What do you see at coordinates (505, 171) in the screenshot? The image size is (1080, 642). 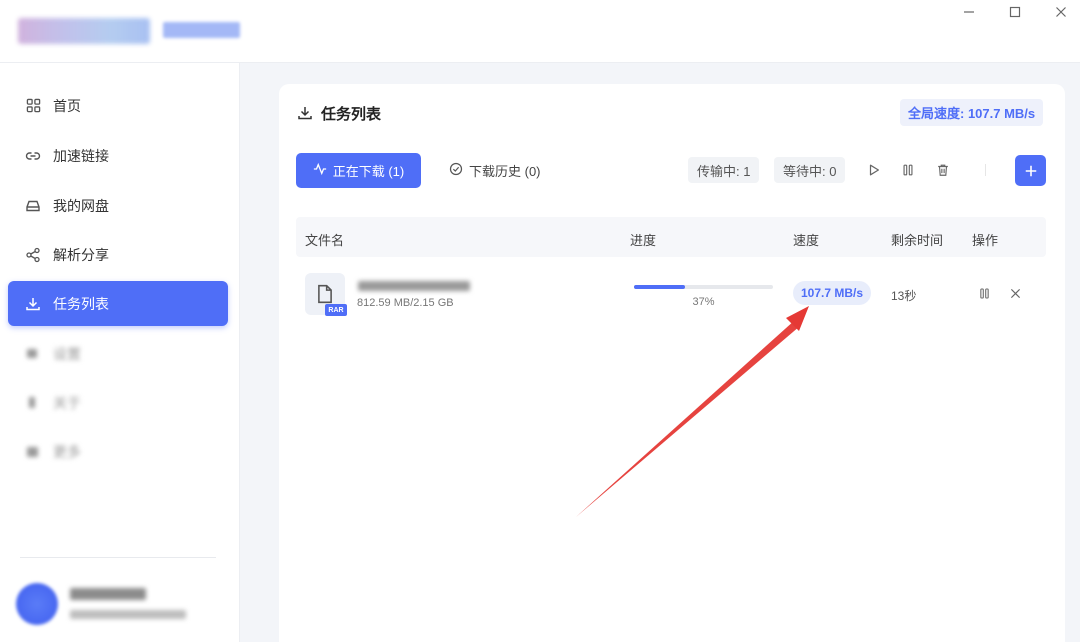 I see `tab-history-label: 下载历史 (0)` at bounding box center [505, 171].